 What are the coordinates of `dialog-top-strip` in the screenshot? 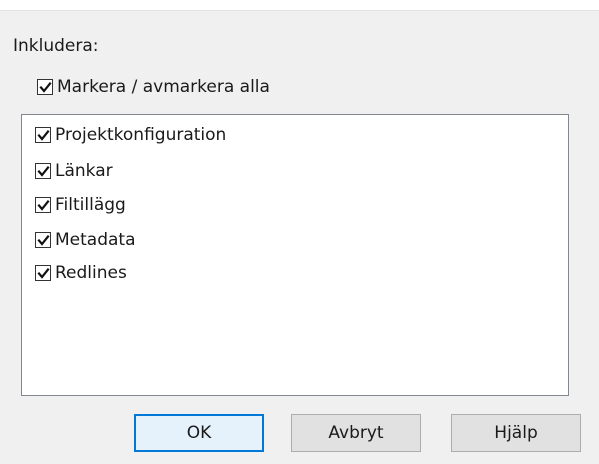 It's located at (299, 5).